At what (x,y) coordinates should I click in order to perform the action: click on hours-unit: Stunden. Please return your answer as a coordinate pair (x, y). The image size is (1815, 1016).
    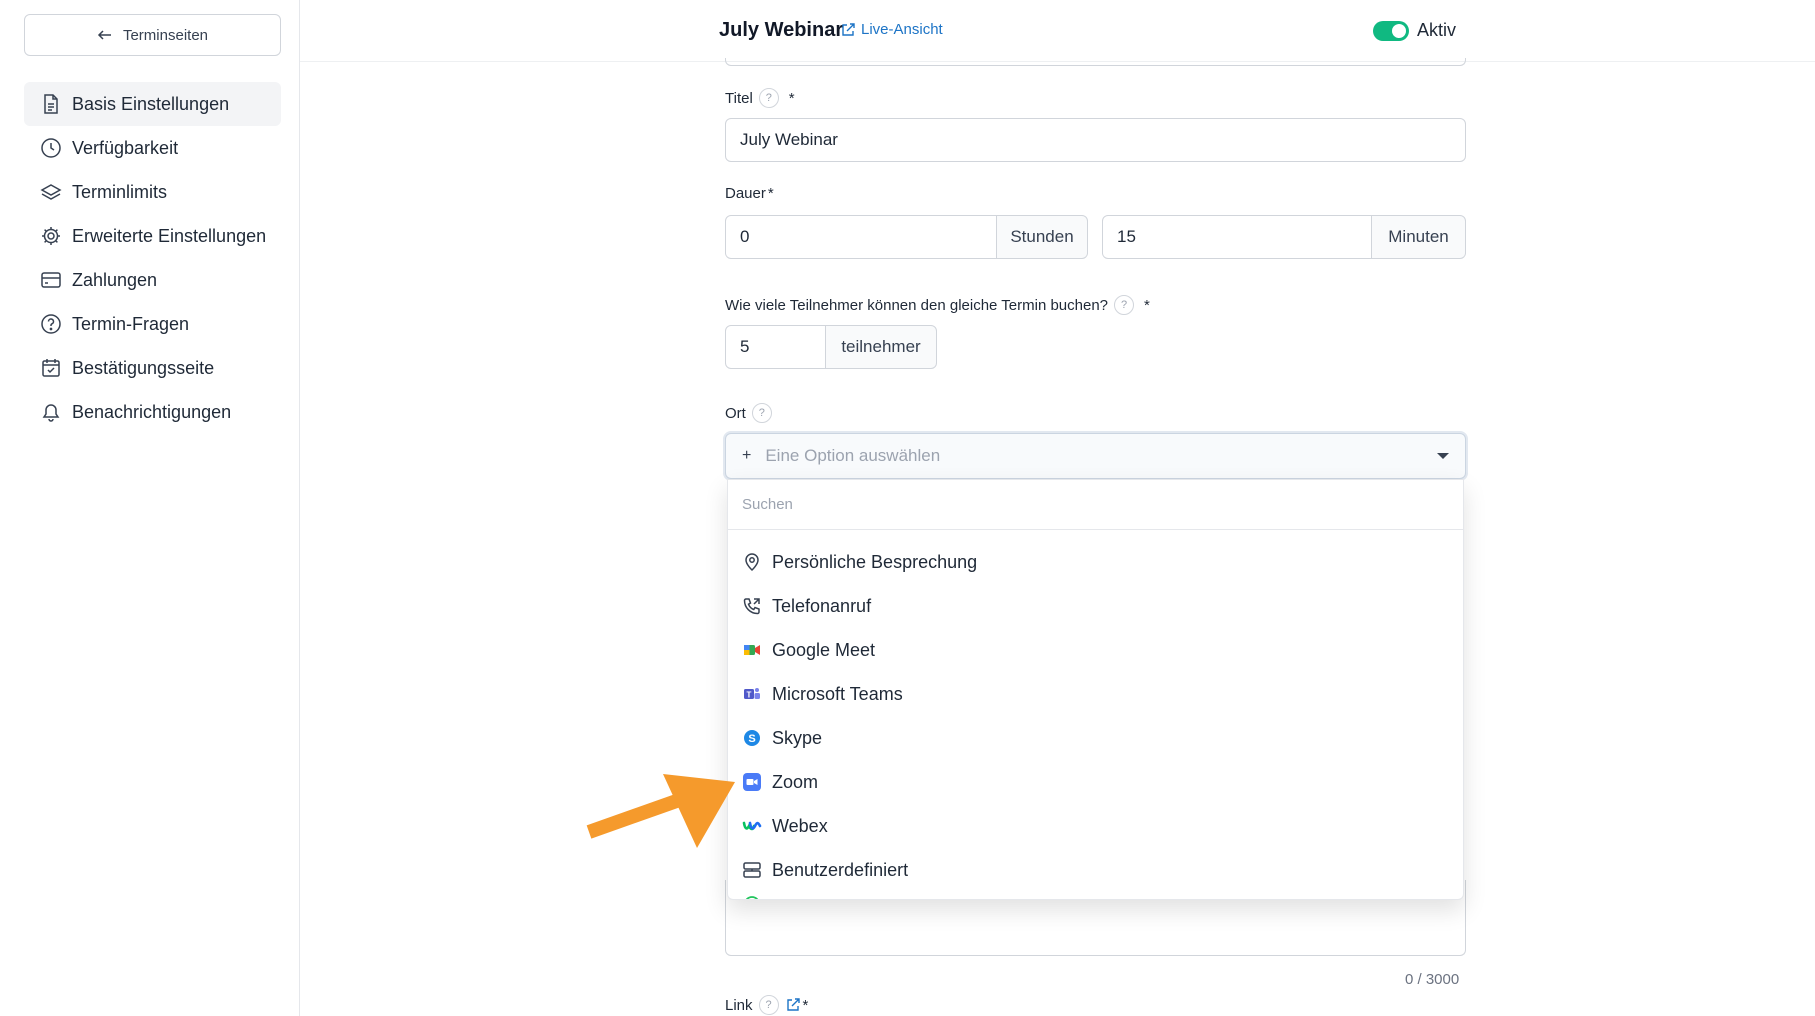
    Looking at the image, I should click on (1042, 237).